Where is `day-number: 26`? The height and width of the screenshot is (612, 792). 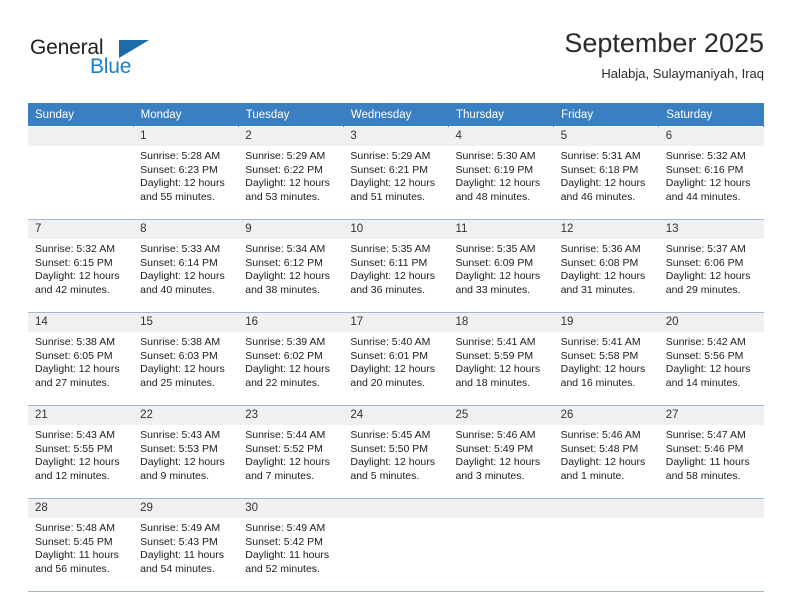
day-number: 26 is located at coordinates (606, 415).